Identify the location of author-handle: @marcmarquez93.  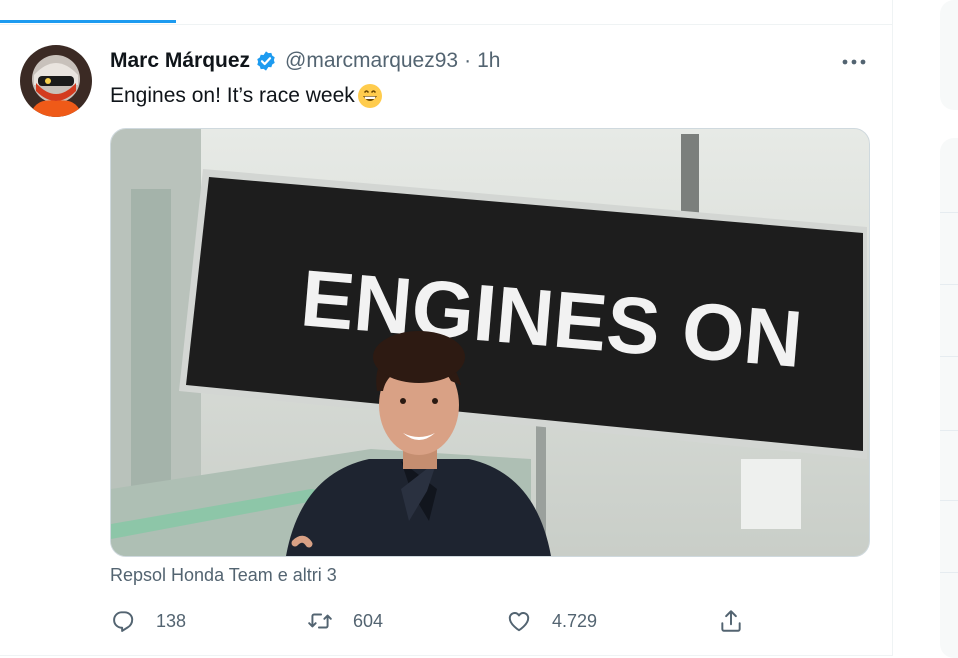
(371, 61).